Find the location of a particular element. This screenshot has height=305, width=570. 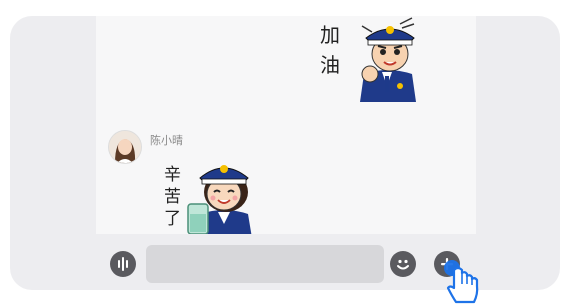

sticker-message-xinkule: 辛 苦 了 is located at coordinates (208, 193).